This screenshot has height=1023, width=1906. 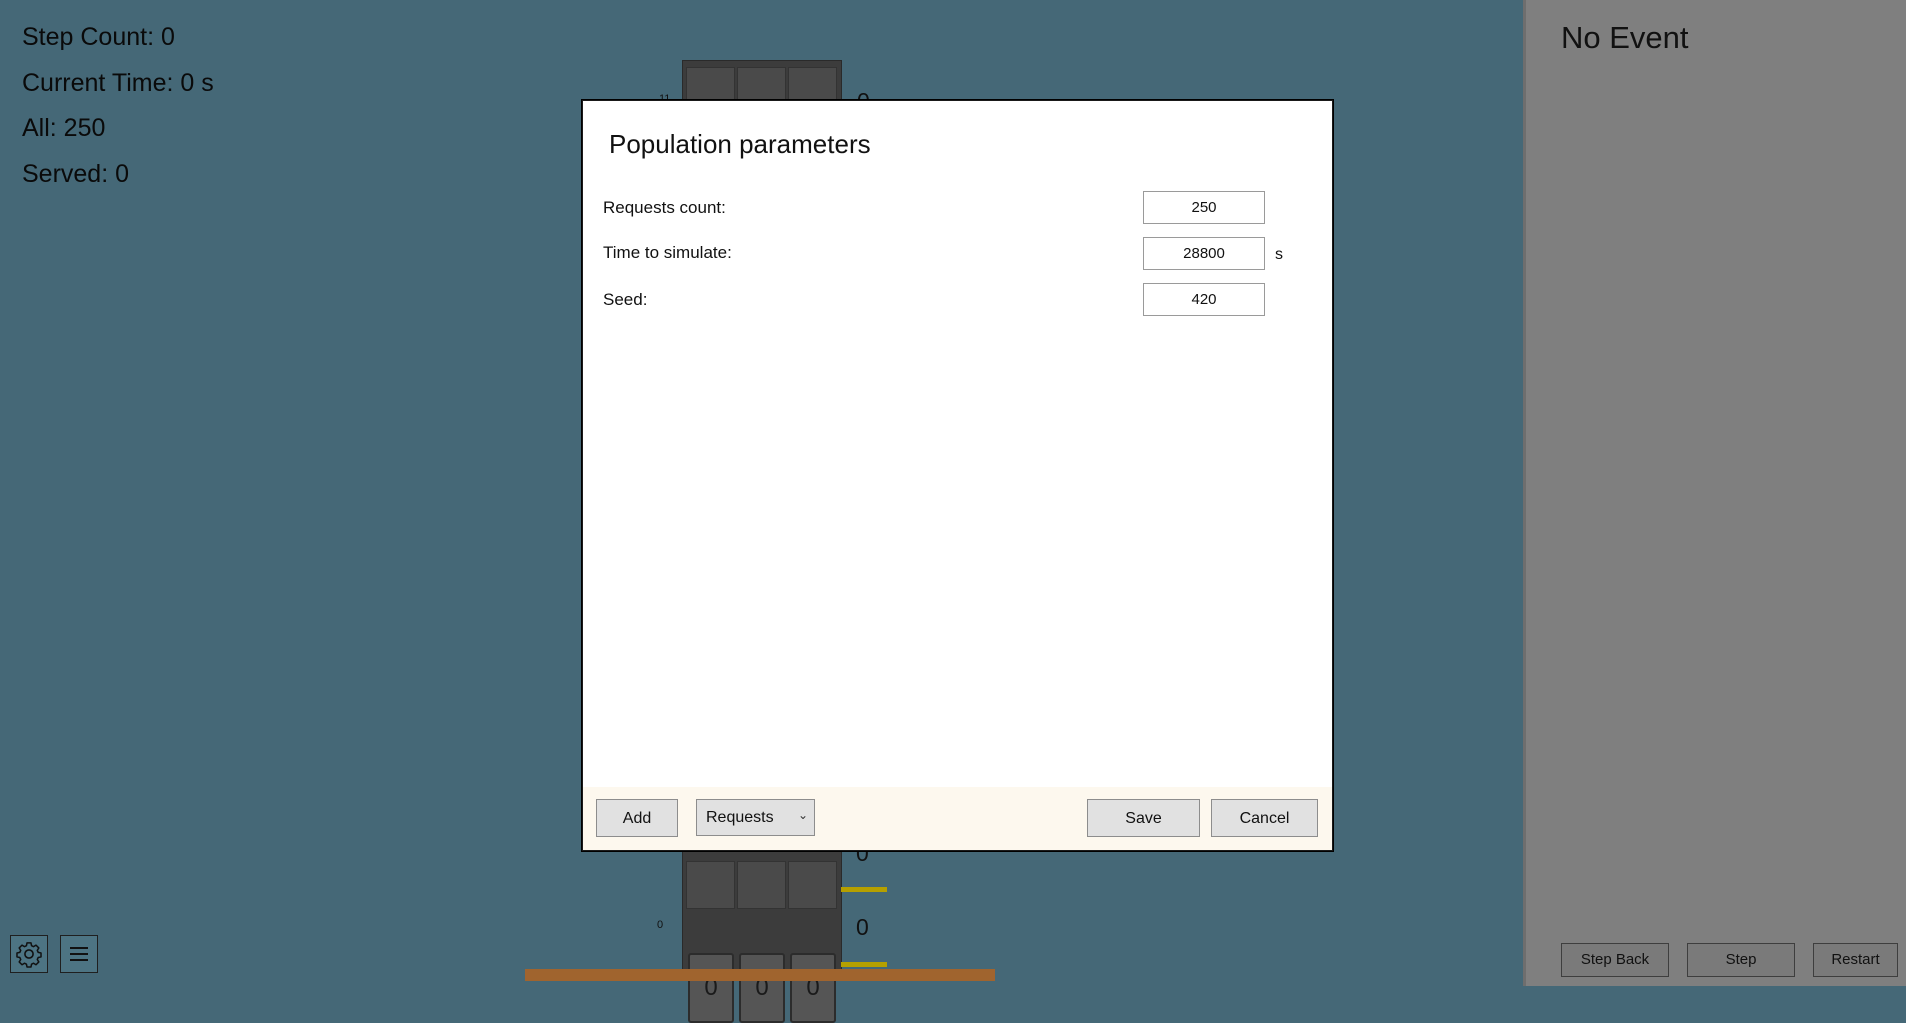 I want to click on time-to-simulate-input, so click(x=1204, y=253).